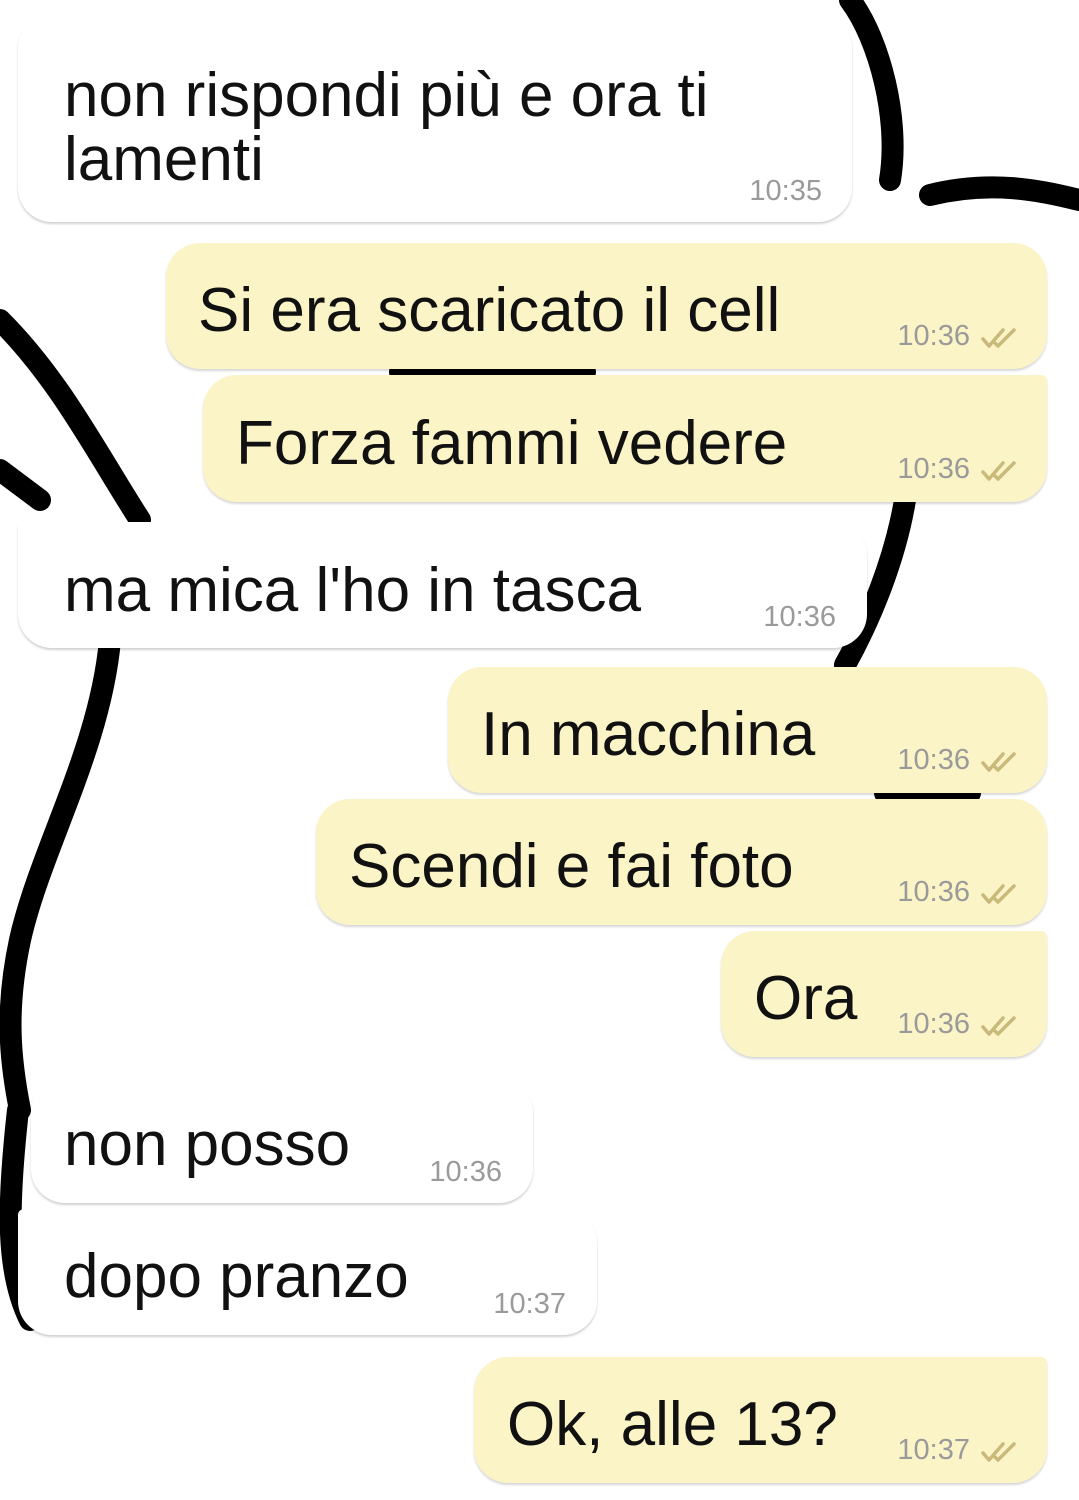  I want to click on message-bubble-outgoing: Si era scaricato il cell 10:36, so click(606, 306).